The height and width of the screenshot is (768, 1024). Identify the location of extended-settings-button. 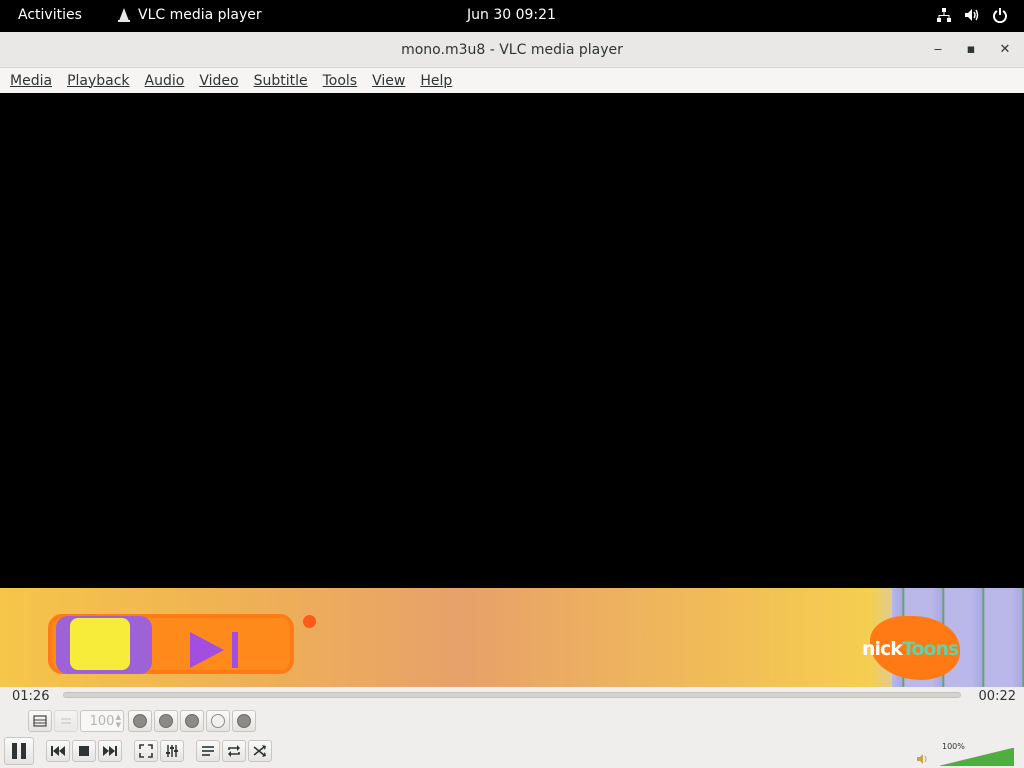
(172, 751).